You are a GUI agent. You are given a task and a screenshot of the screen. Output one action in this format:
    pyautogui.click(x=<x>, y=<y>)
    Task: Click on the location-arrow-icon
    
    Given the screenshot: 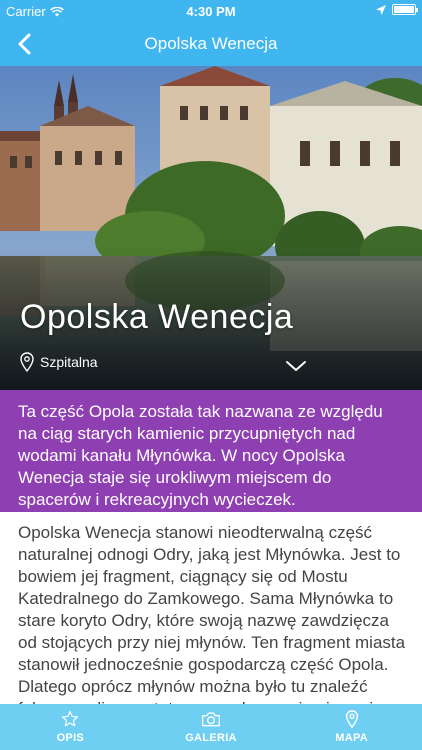 What is the action you would take?
    pyautogui.click(x=381, y=9)
    